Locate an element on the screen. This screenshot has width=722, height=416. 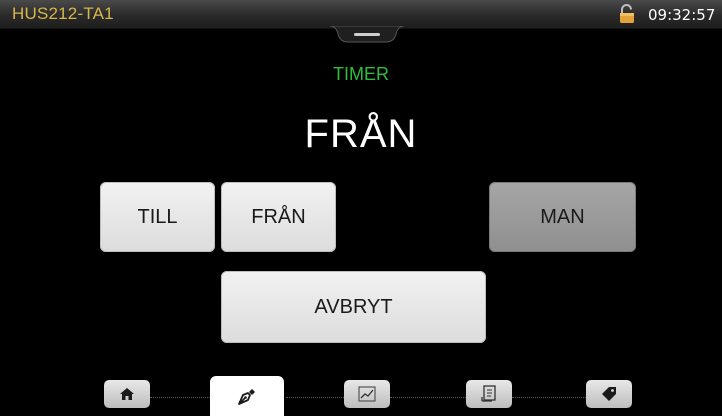
pen-icon is located at coordinates (246, 397).